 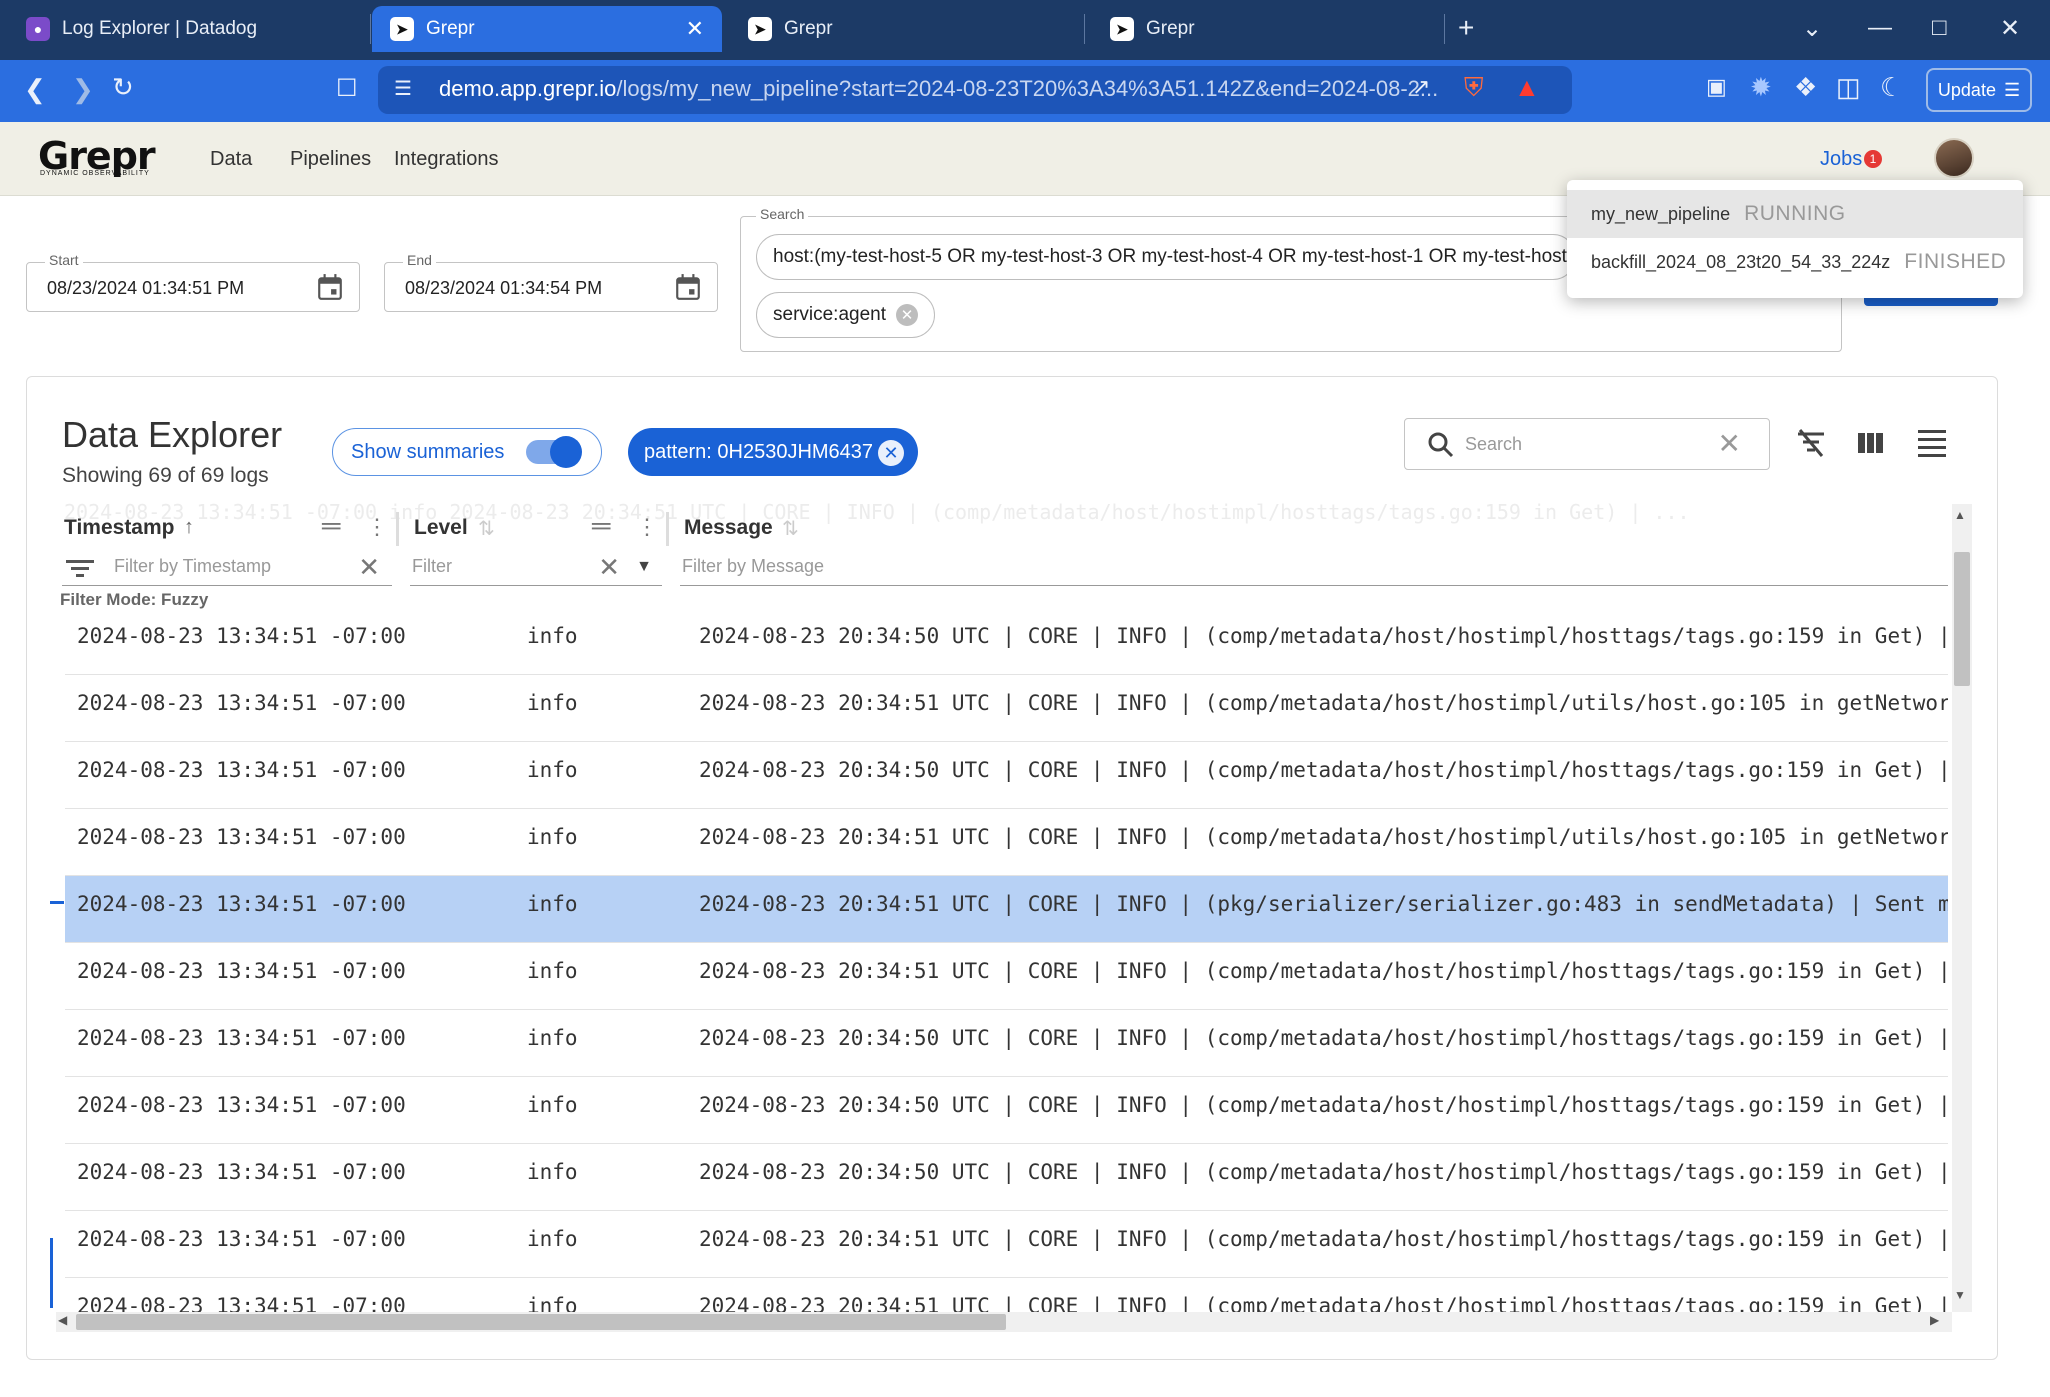 I want to click on grid-search-field: ✕, so click(x=1587, y=444).